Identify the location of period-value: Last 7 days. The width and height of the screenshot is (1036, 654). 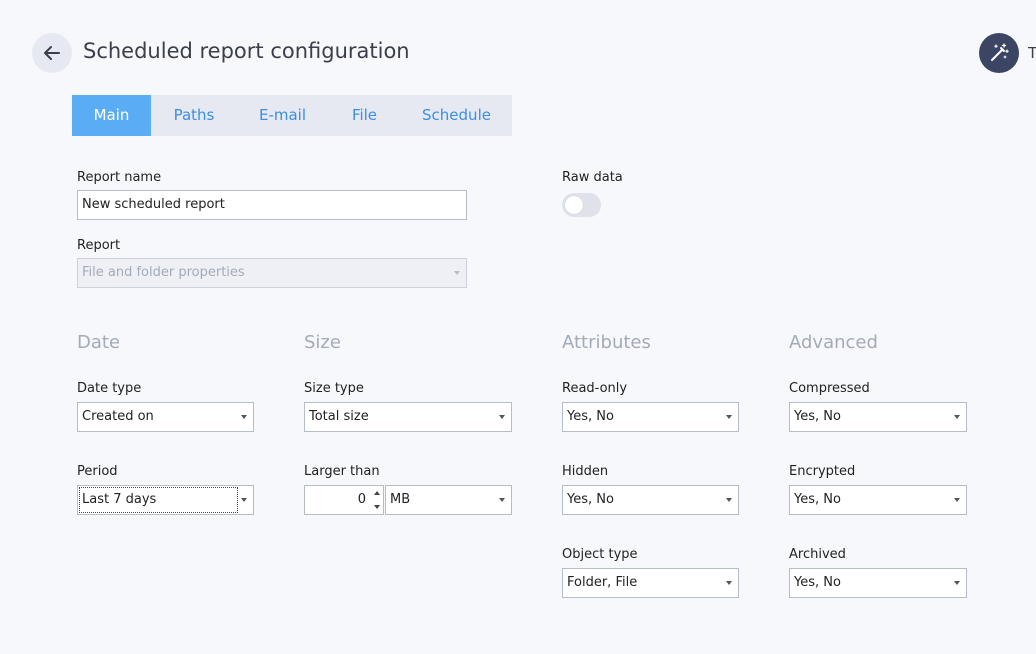
(119, 499).